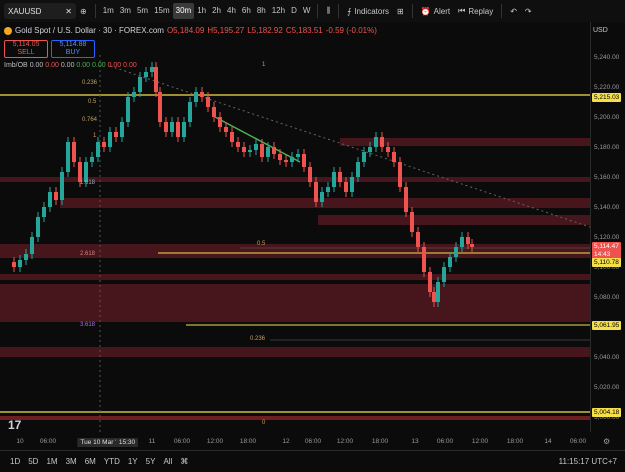  Describe the element at coordinates (112, 461) in the screenshot. I see `range-YTD: YTD` at that location.